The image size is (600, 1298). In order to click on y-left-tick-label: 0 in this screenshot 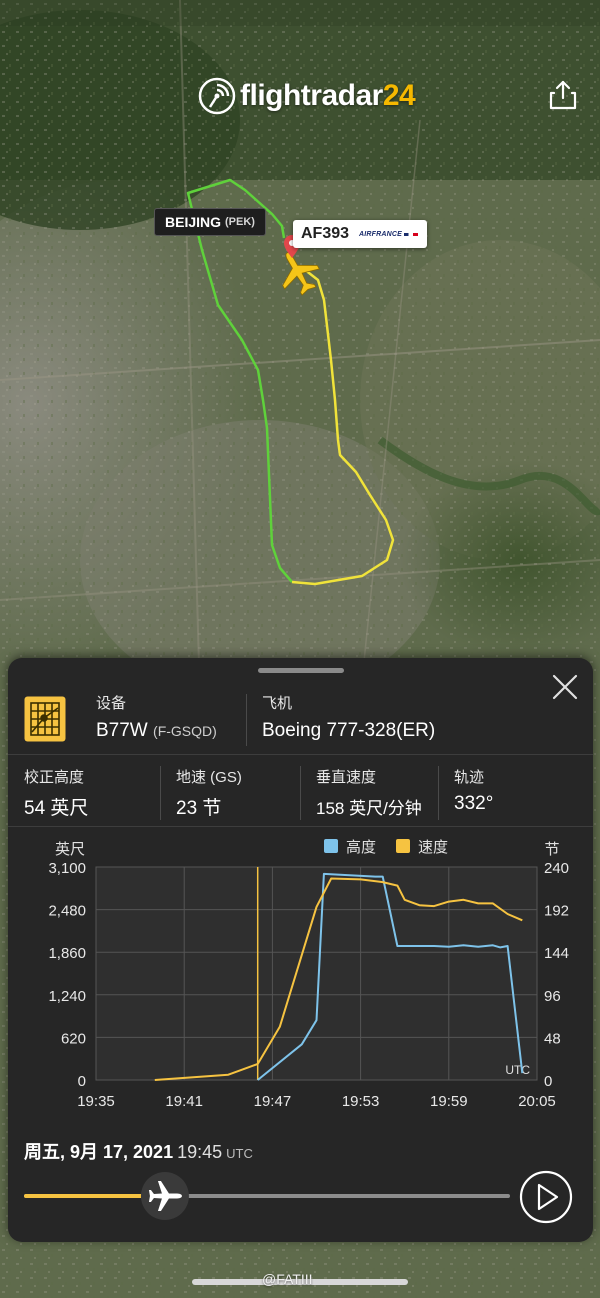, I will do `click(82, 1081)`.